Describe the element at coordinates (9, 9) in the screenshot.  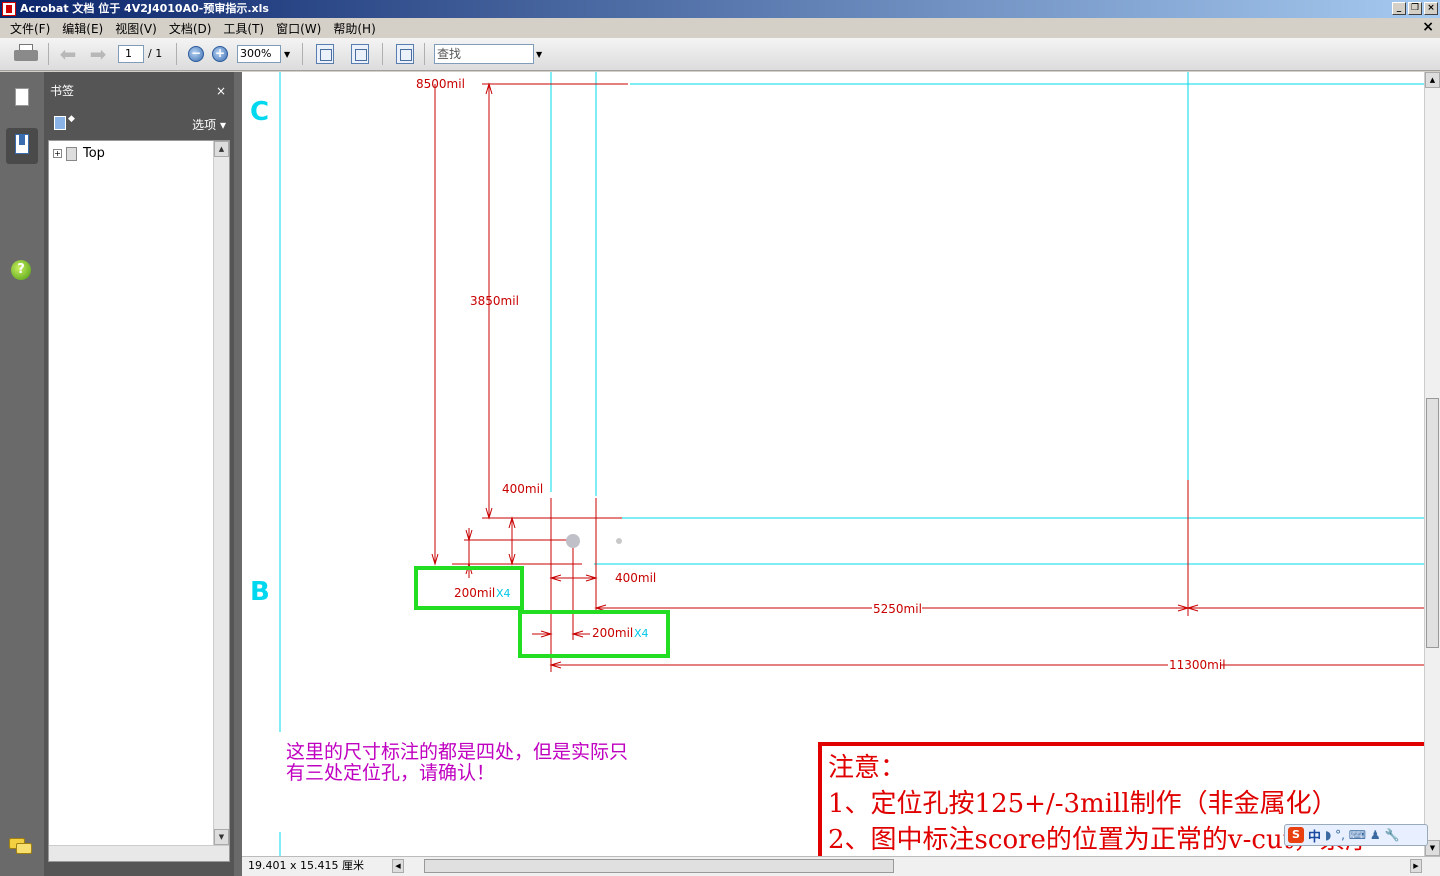
I see `acrobat-app-icon` at that location.